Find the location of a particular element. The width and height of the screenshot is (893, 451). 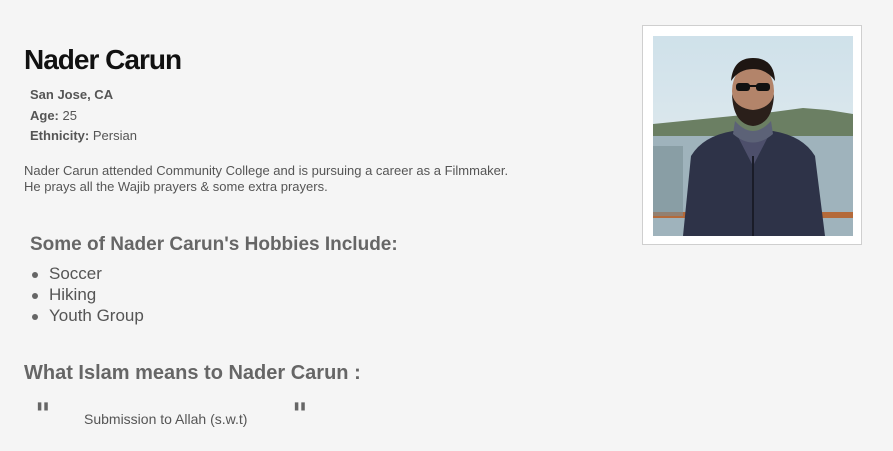

profile-meta: San Jose, CA Age: 25 Ethnicity: Persian is located at coordinates (83, 116).